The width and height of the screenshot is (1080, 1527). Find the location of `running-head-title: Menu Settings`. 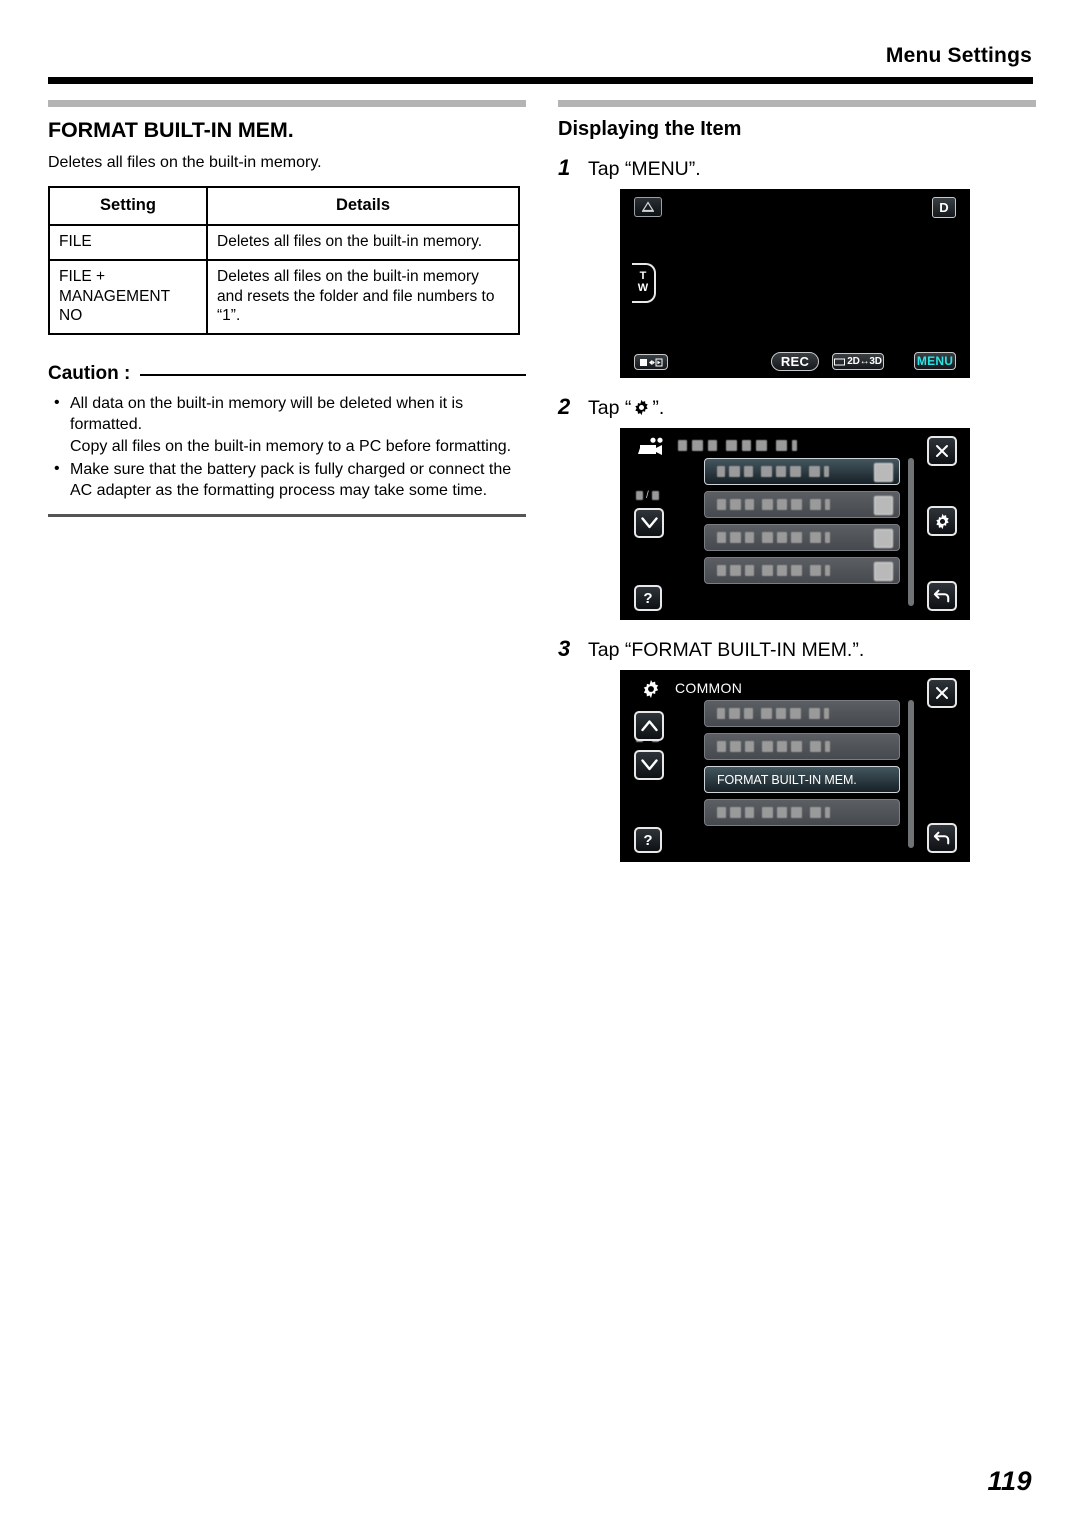

running-head-title: Menu Settings is located at coordinates (958, 55).